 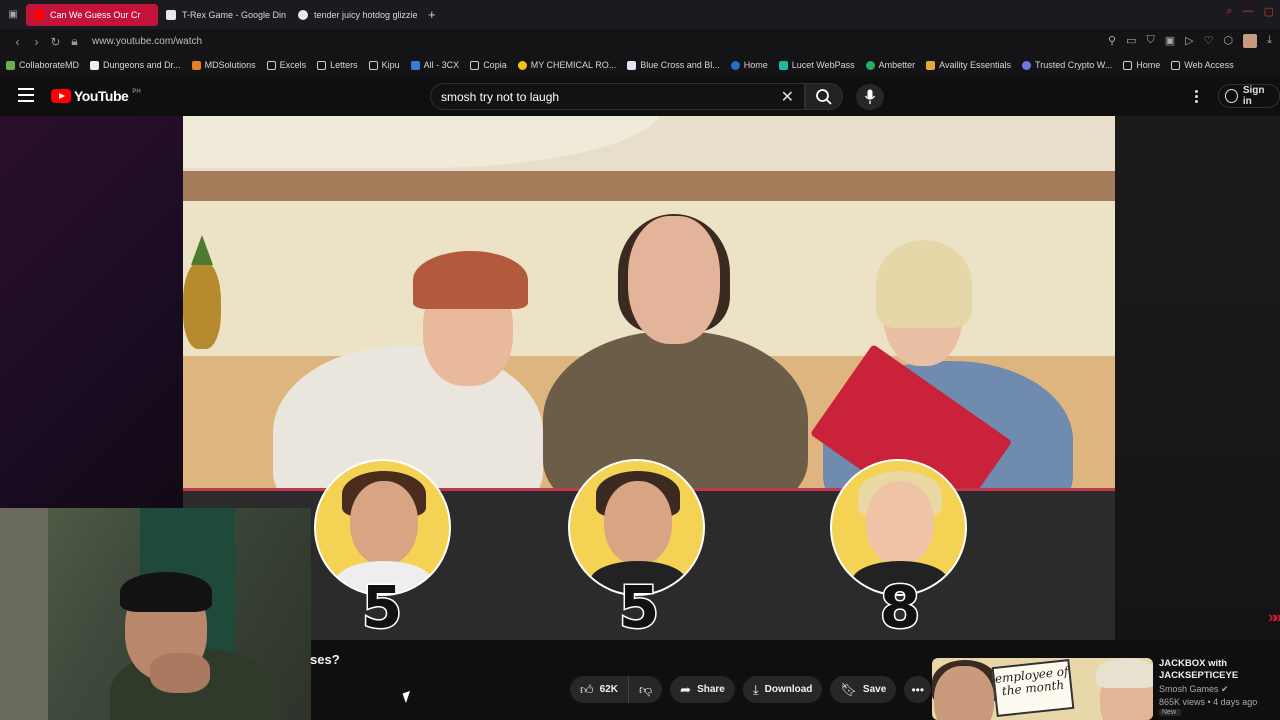 I want to click on more-actions-icon: •••, so click(x=918, y=689).